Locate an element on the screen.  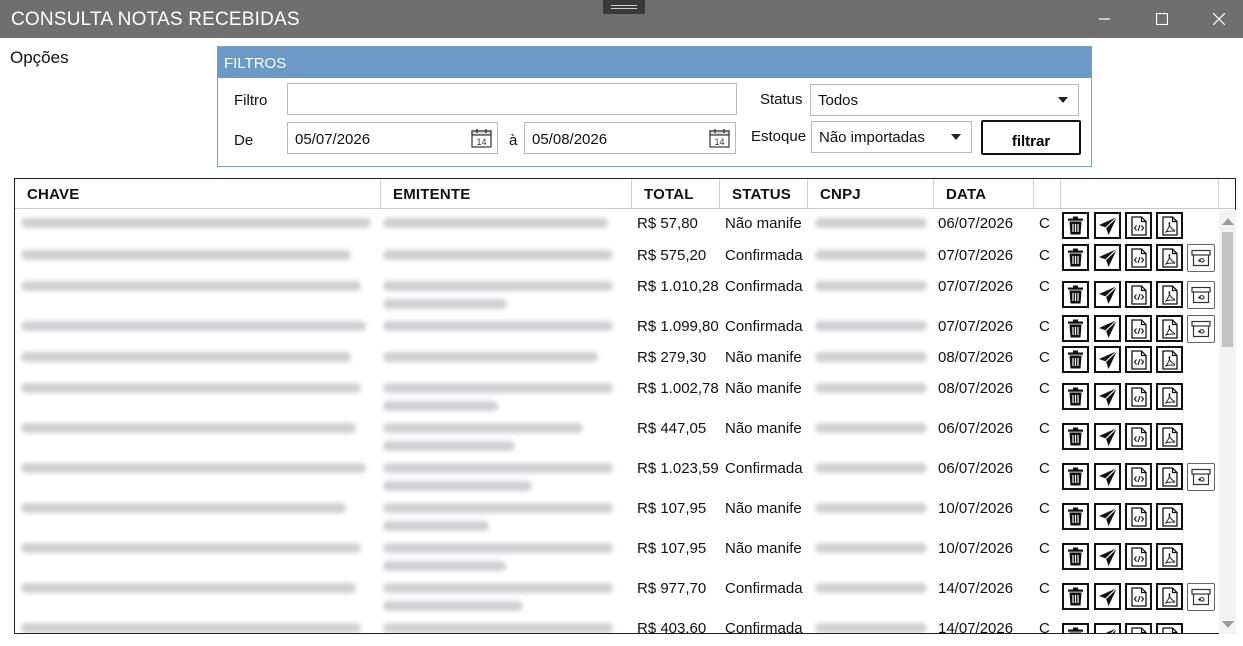
redacted-key is located at coordinates (191, 286).